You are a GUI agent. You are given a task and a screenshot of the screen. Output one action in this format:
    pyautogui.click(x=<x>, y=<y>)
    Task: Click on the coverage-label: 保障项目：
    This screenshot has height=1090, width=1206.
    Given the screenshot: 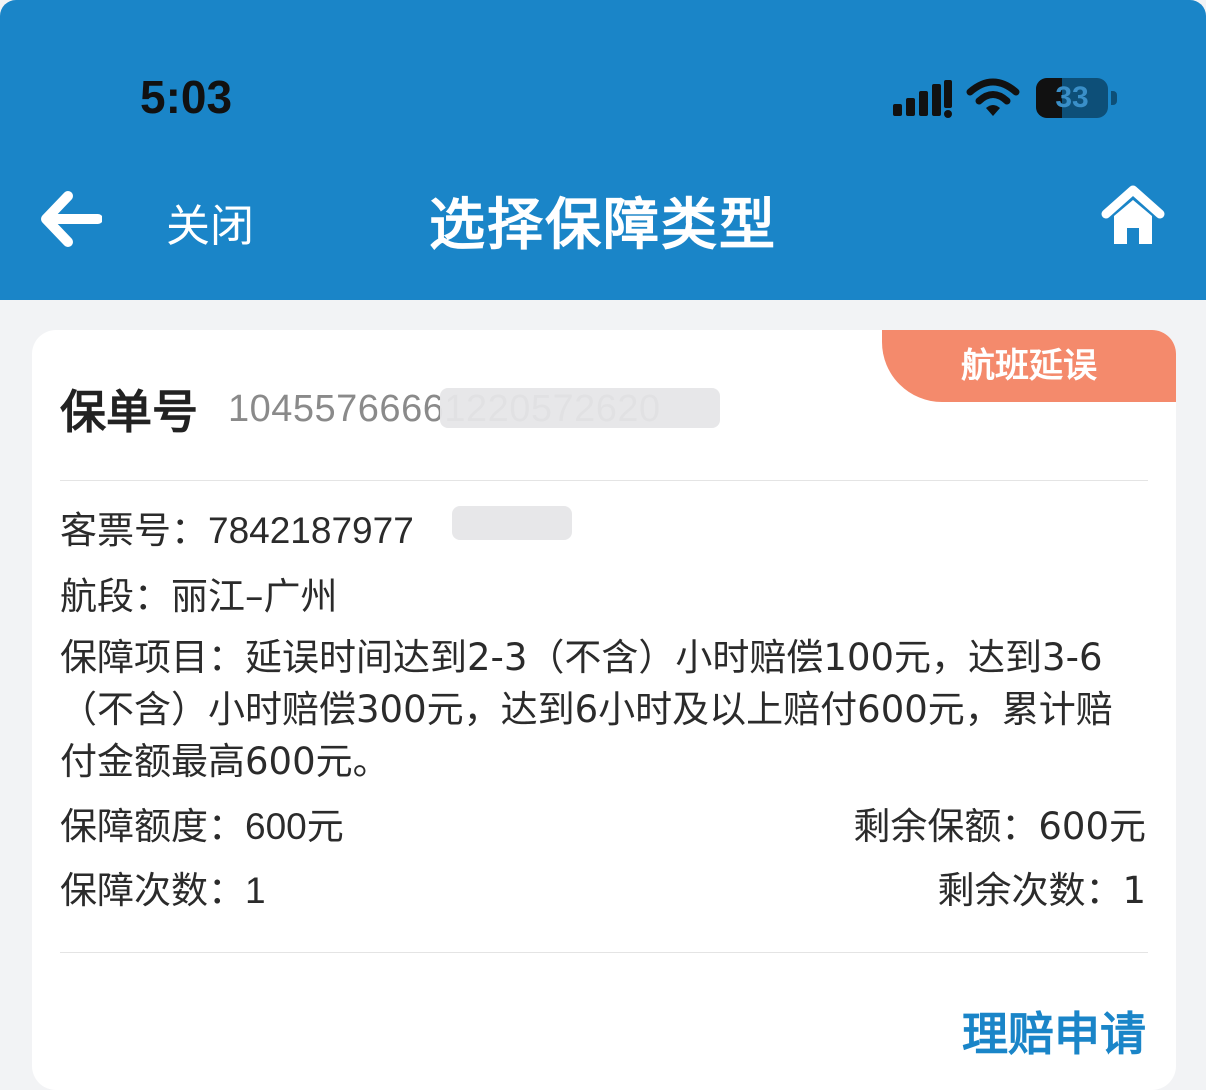 What is the action you would take?
    pyautogui.click(x=152, y=657)
    